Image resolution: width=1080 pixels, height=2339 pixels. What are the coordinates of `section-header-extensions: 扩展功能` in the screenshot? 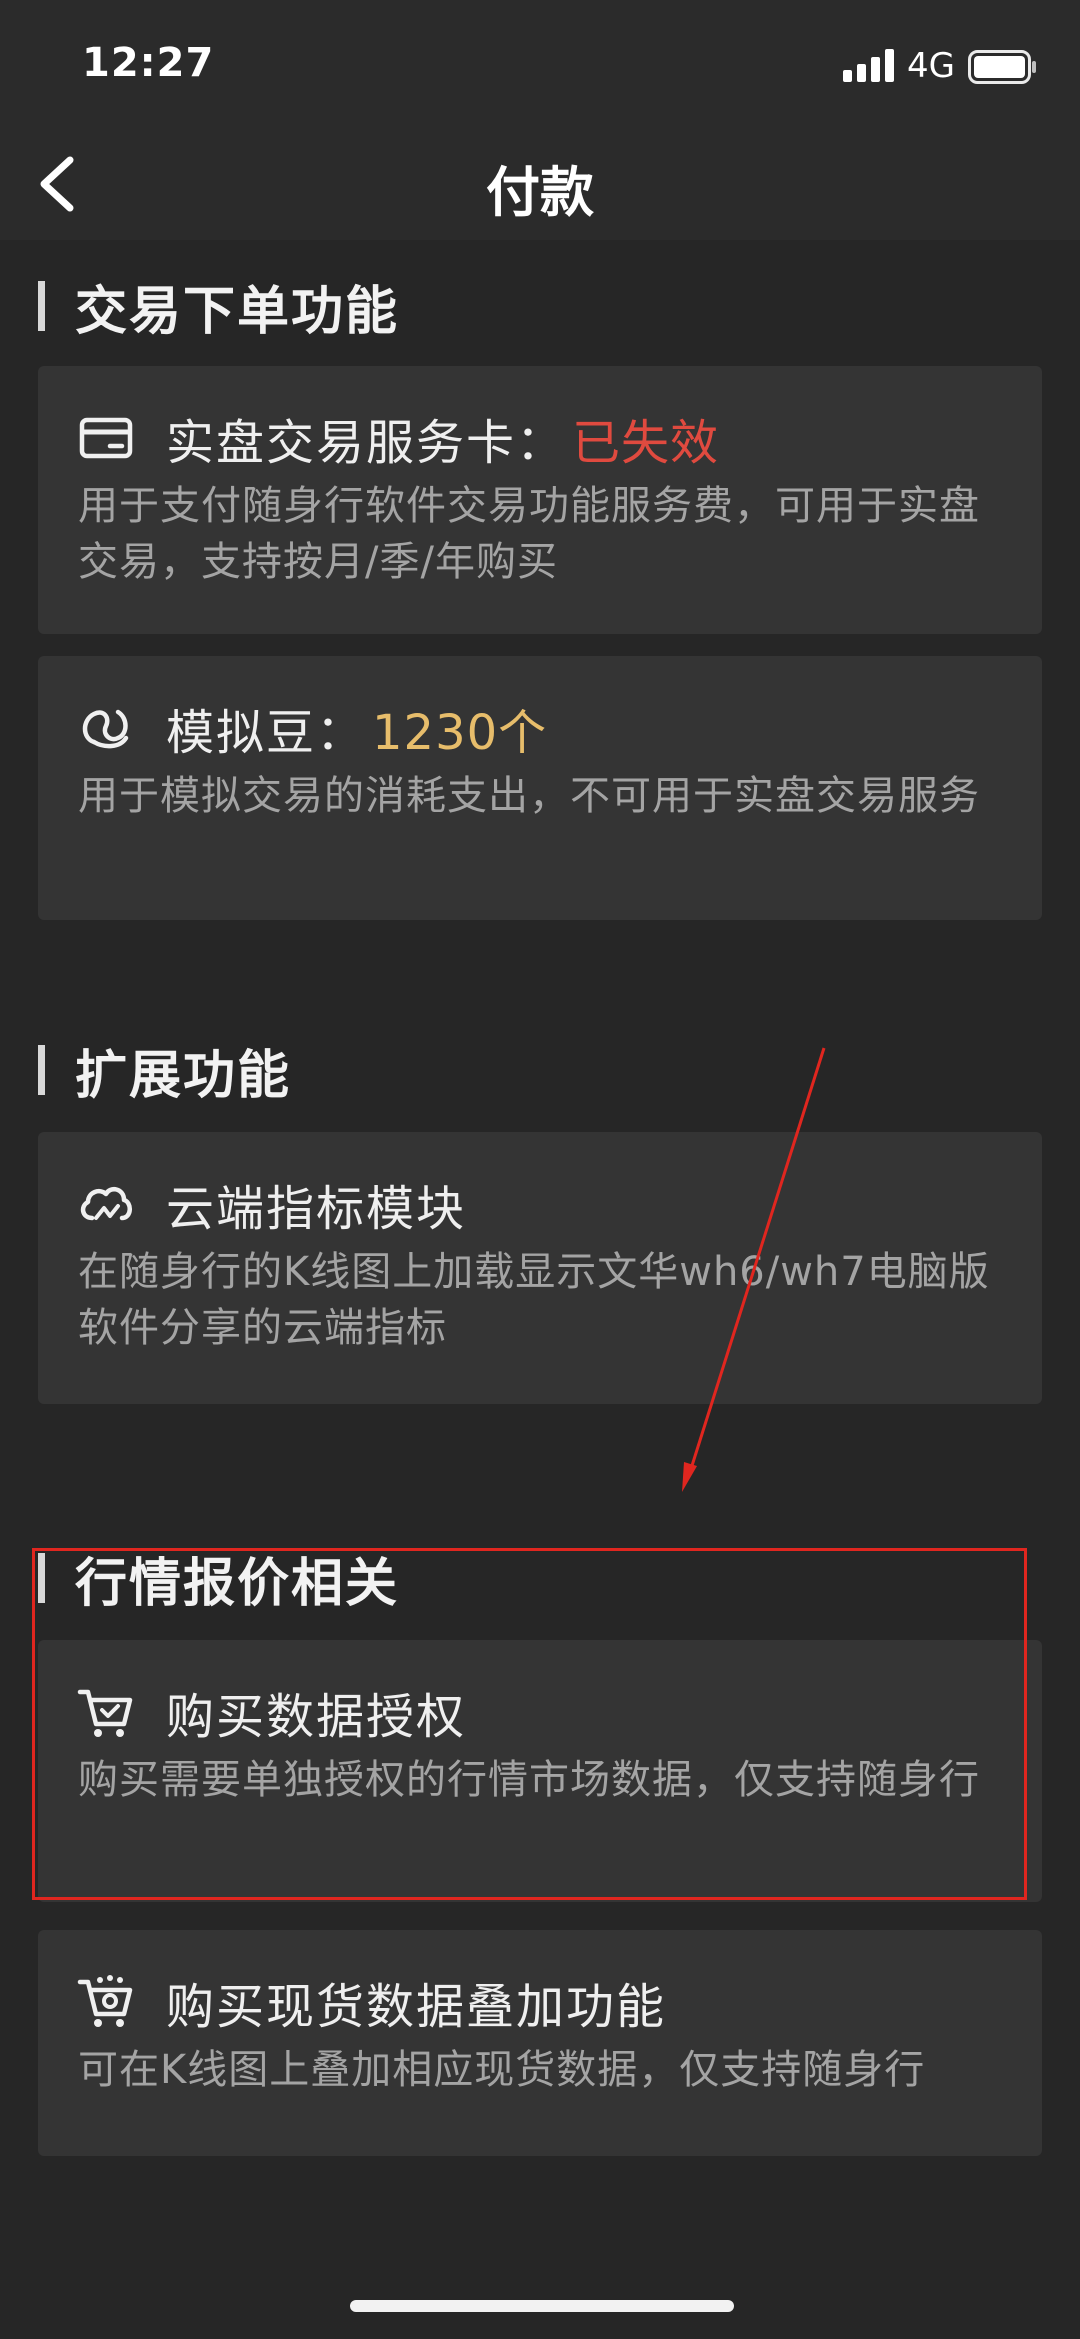 It's located at (164, 1072).